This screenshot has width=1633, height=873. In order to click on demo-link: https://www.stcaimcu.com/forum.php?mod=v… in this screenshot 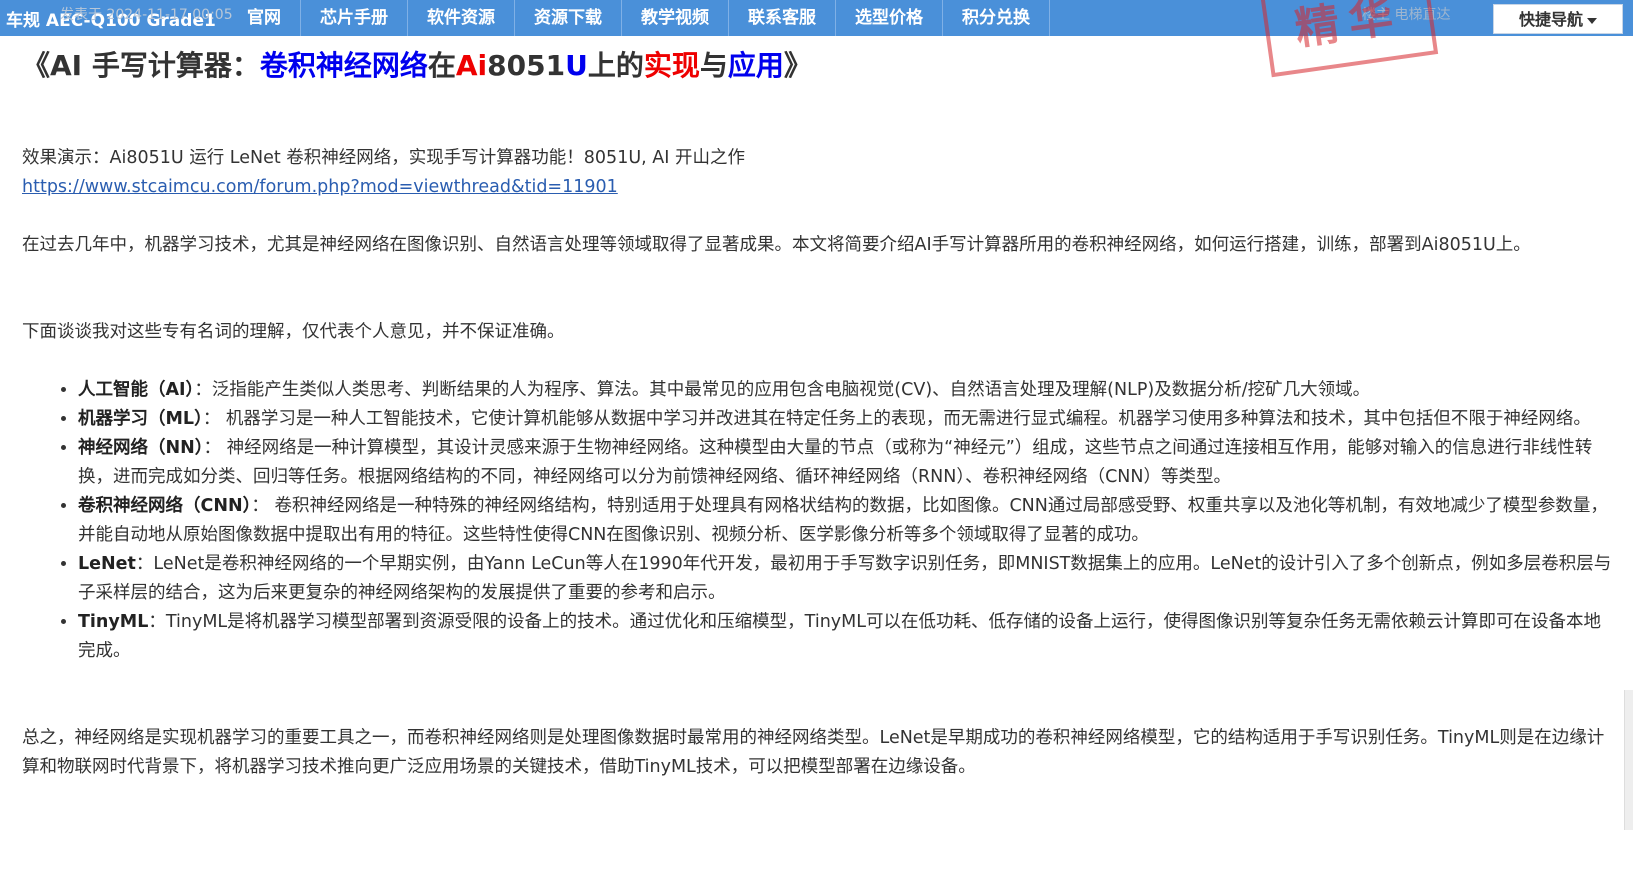, I will do `click(320, 187)`.